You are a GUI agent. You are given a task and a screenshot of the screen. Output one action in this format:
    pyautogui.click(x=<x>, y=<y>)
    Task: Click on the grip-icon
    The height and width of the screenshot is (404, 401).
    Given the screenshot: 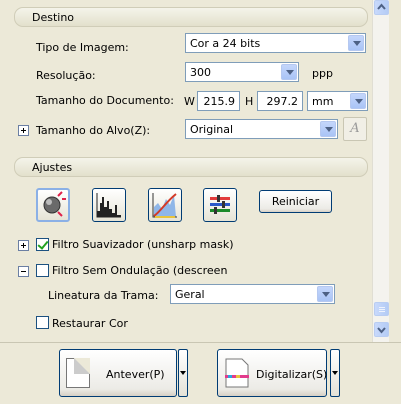 What is the action you would take?
    pyautogui.click(x=382, y=307)
    